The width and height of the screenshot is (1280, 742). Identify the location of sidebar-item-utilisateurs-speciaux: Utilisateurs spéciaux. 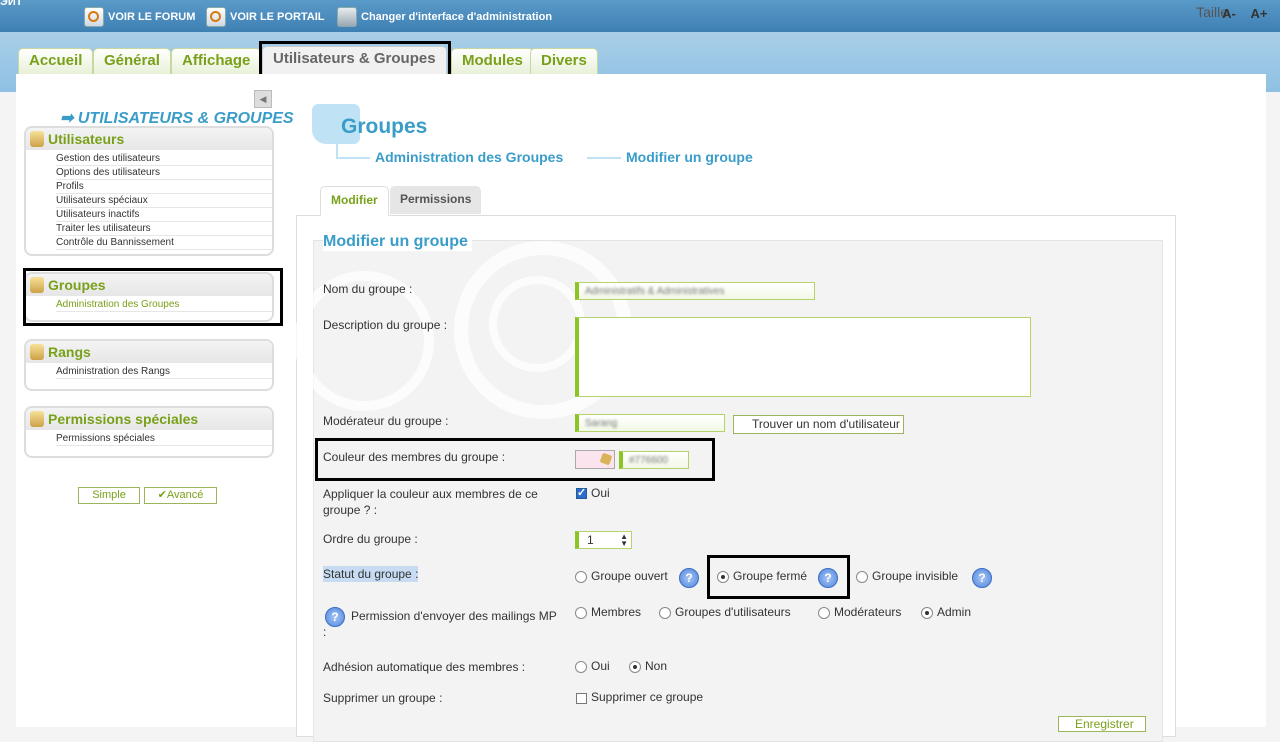
(164, 201).